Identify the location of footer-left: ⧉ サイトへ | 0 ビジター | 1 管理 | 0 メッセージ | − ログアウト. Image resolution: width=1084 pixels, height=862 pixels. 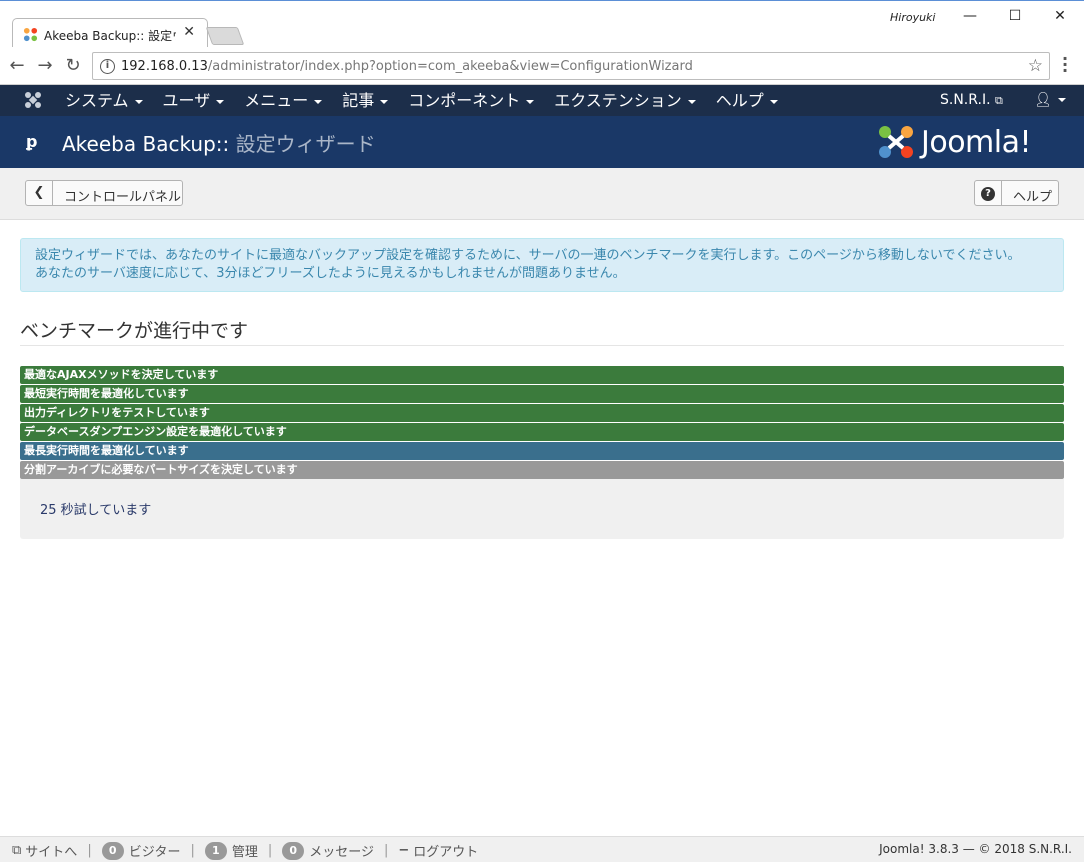
(245, 850).